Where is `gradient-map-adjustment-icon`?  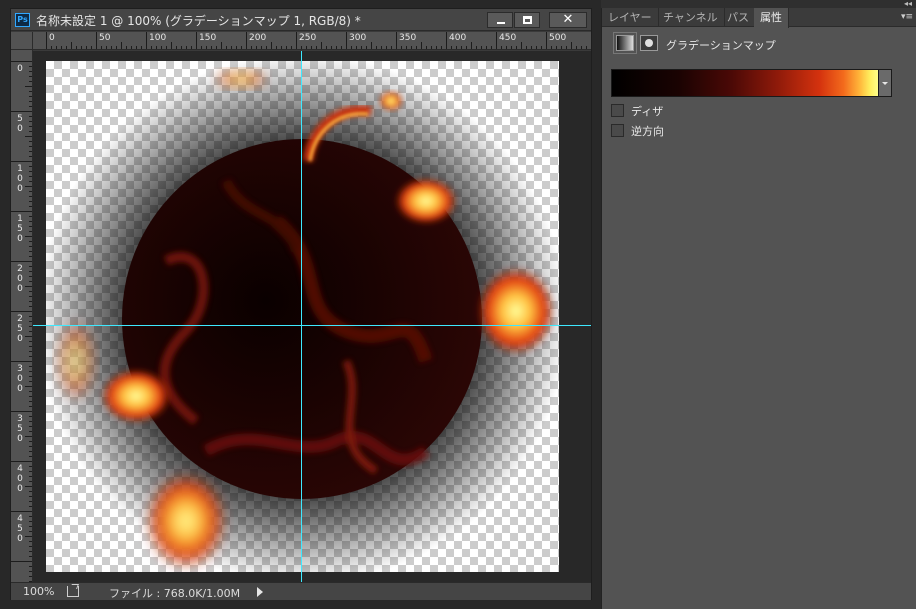
gradient-map-adjustment-icon is located at coordinates (625, 43).